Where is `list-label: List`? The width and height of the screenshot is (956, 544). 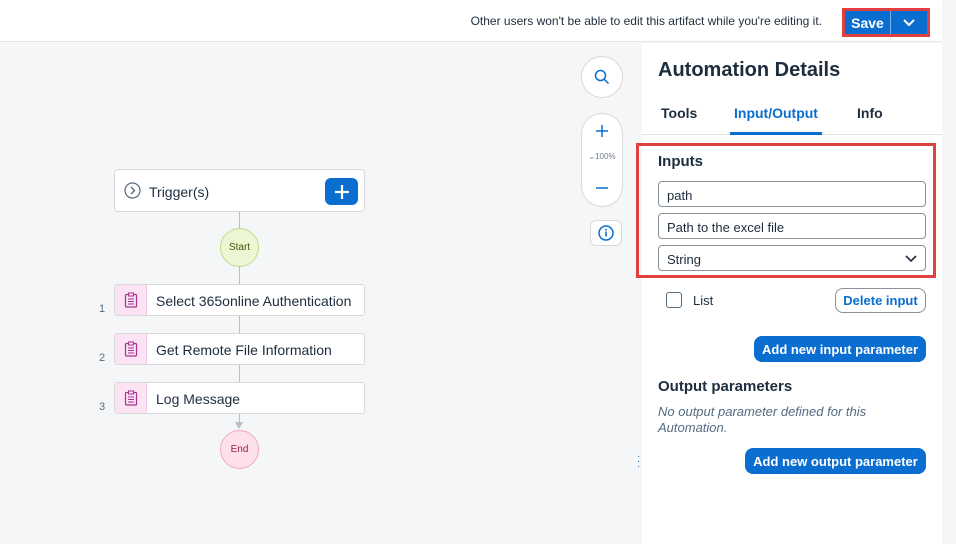 list-label: List is located at coordinates (703, 300).